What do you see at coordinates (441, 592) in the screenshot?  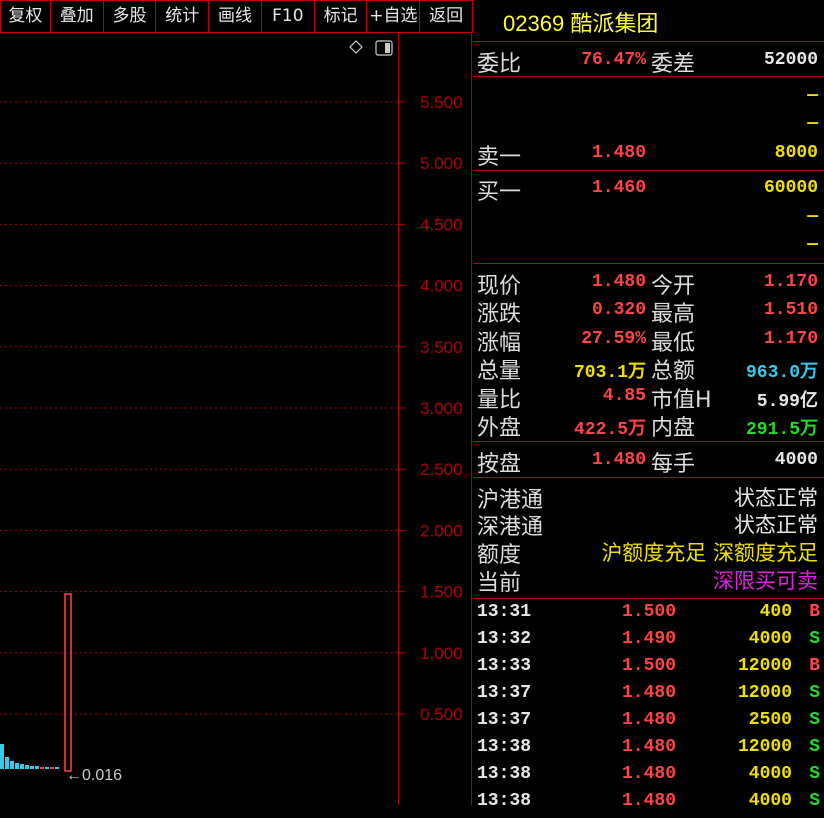 I see `y-tick-label: 1.500` at bounding box center [441, 592].